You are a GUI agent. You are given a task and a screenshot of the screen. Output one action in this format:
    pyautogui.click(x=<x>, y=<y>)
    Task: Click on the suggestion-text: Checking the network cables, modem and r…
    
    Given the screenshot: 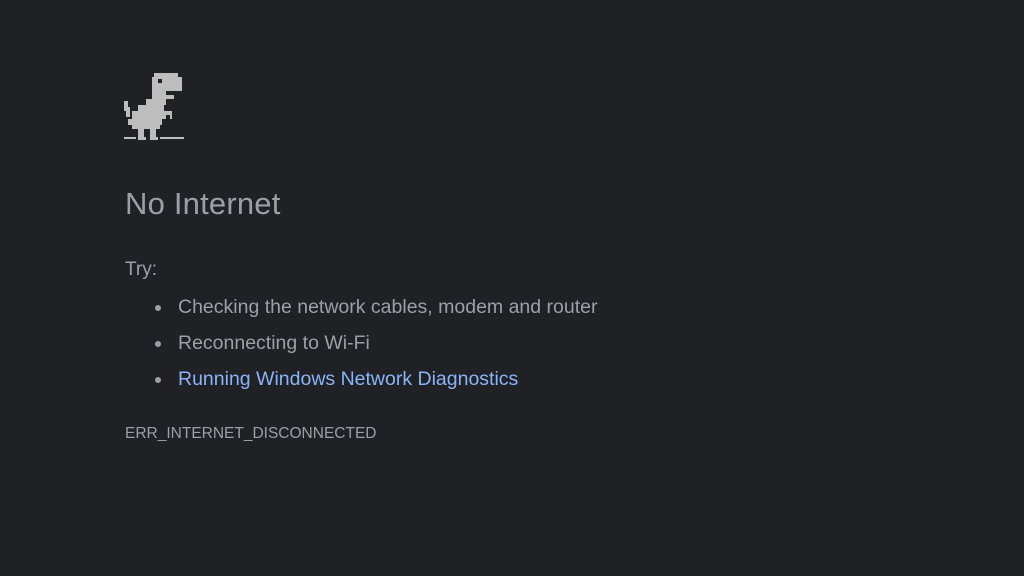 What is the action you would take?
    pyautogui.click(x=388, y=307)
    